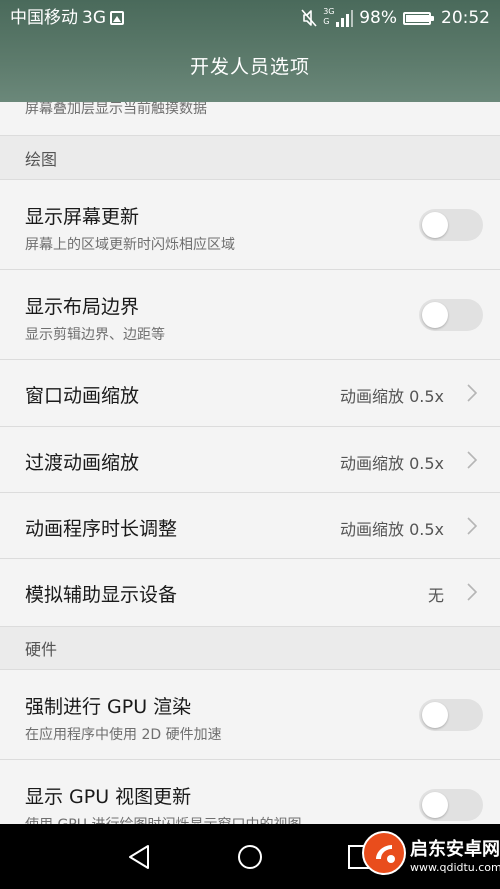  I want to click on watermark-name: 启东安卓网, so click(455, 849).